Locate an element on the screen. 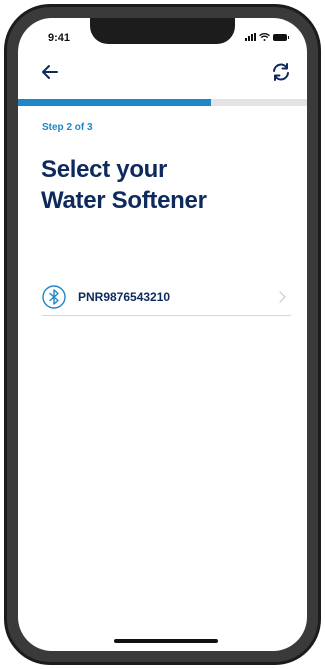 Image resolution: width=325 pixels, height=669 pixels. notch is located at coordinates (162, 31).